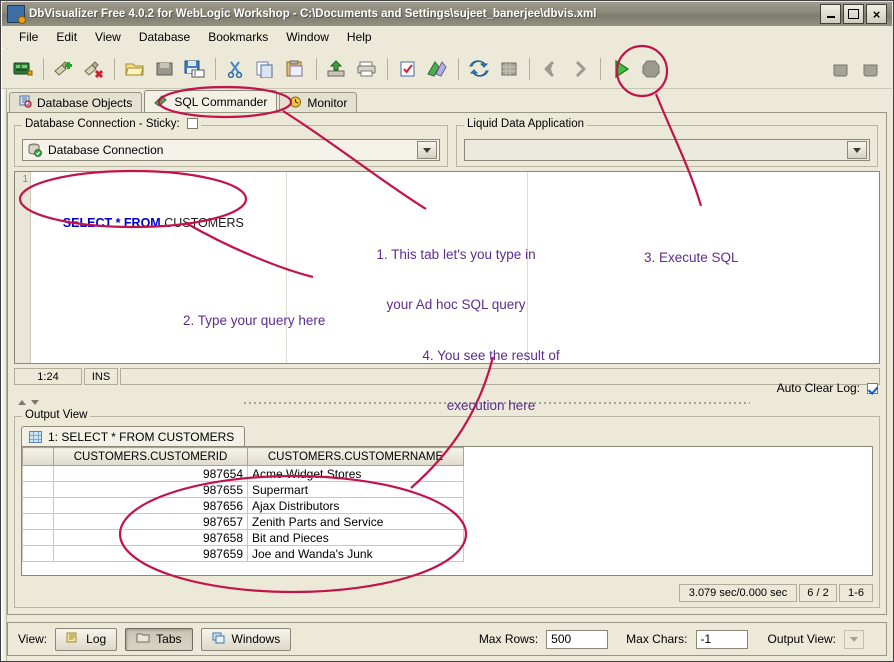  I want to click on menu-item-view: View, so click(108, 37).